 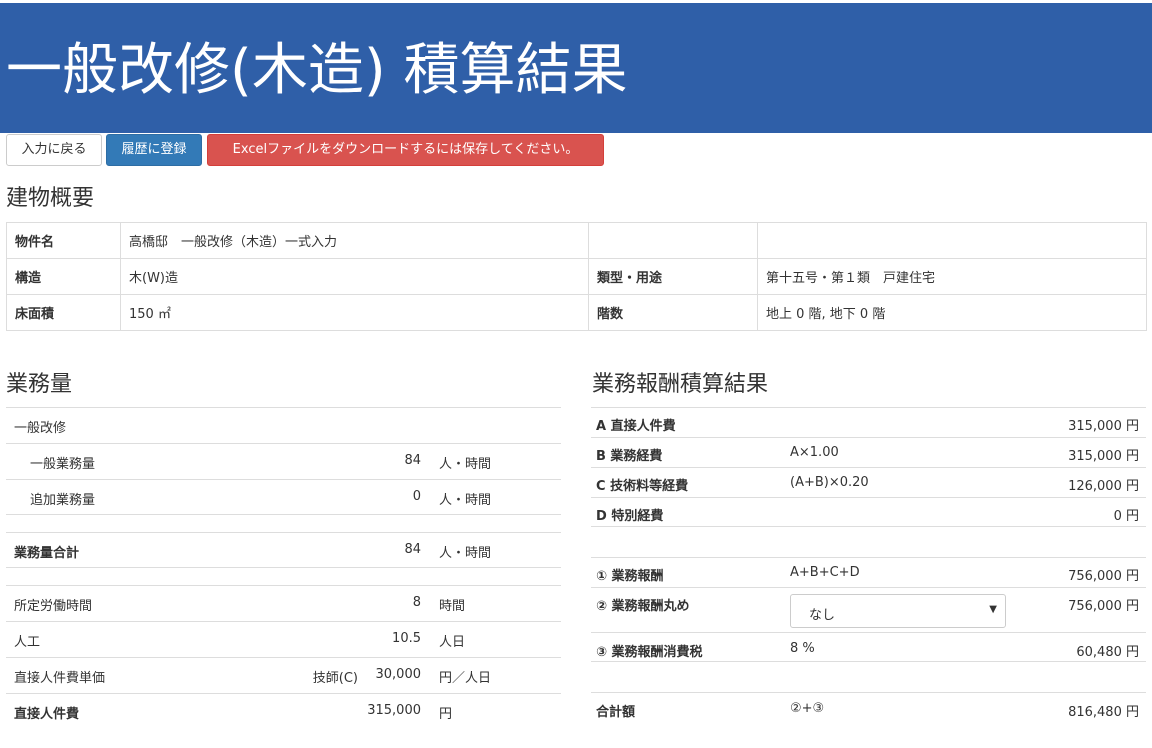 What do you see at coordinates (354, 312) in the screenshot?
I see `overview-value: 150 ㎡` at bounding box center [354, 312].